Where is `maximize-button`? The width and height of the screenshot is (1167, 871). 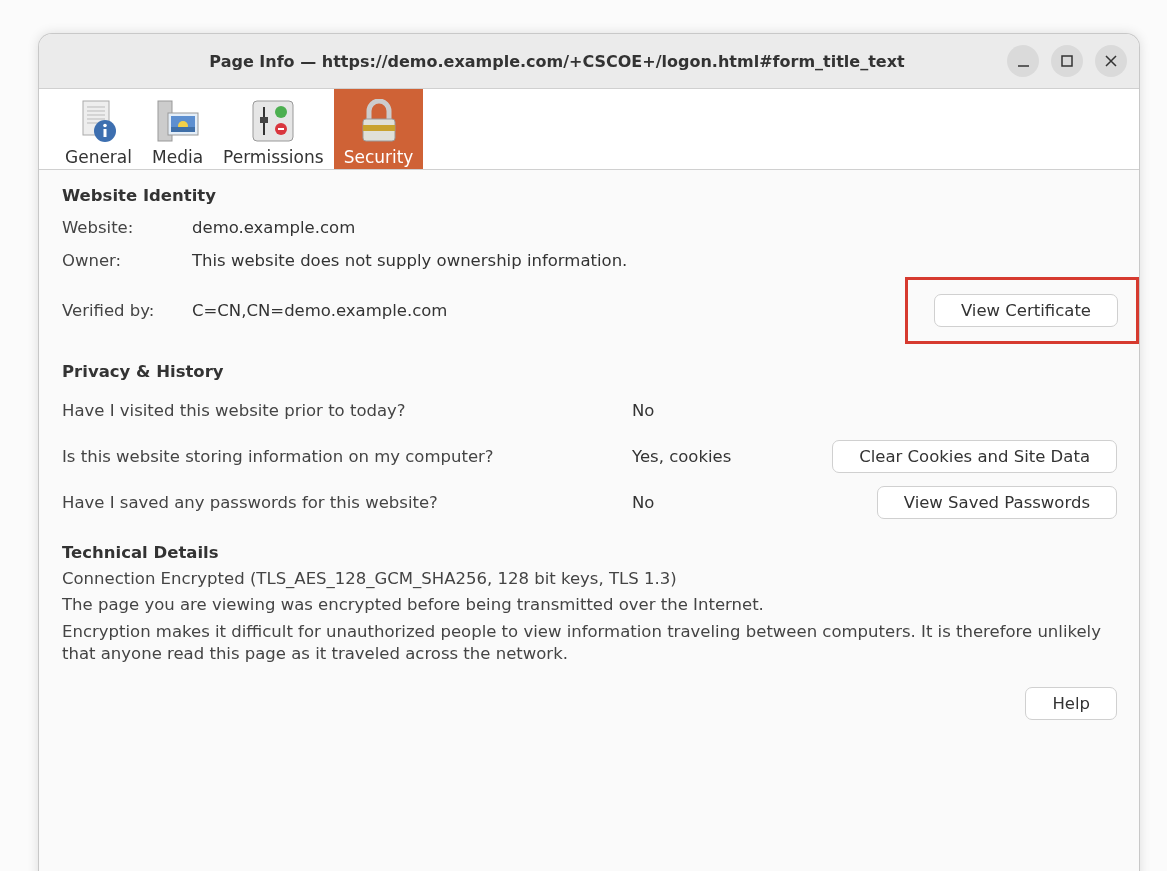
maximize-button is located at coordinates (1067, 61).